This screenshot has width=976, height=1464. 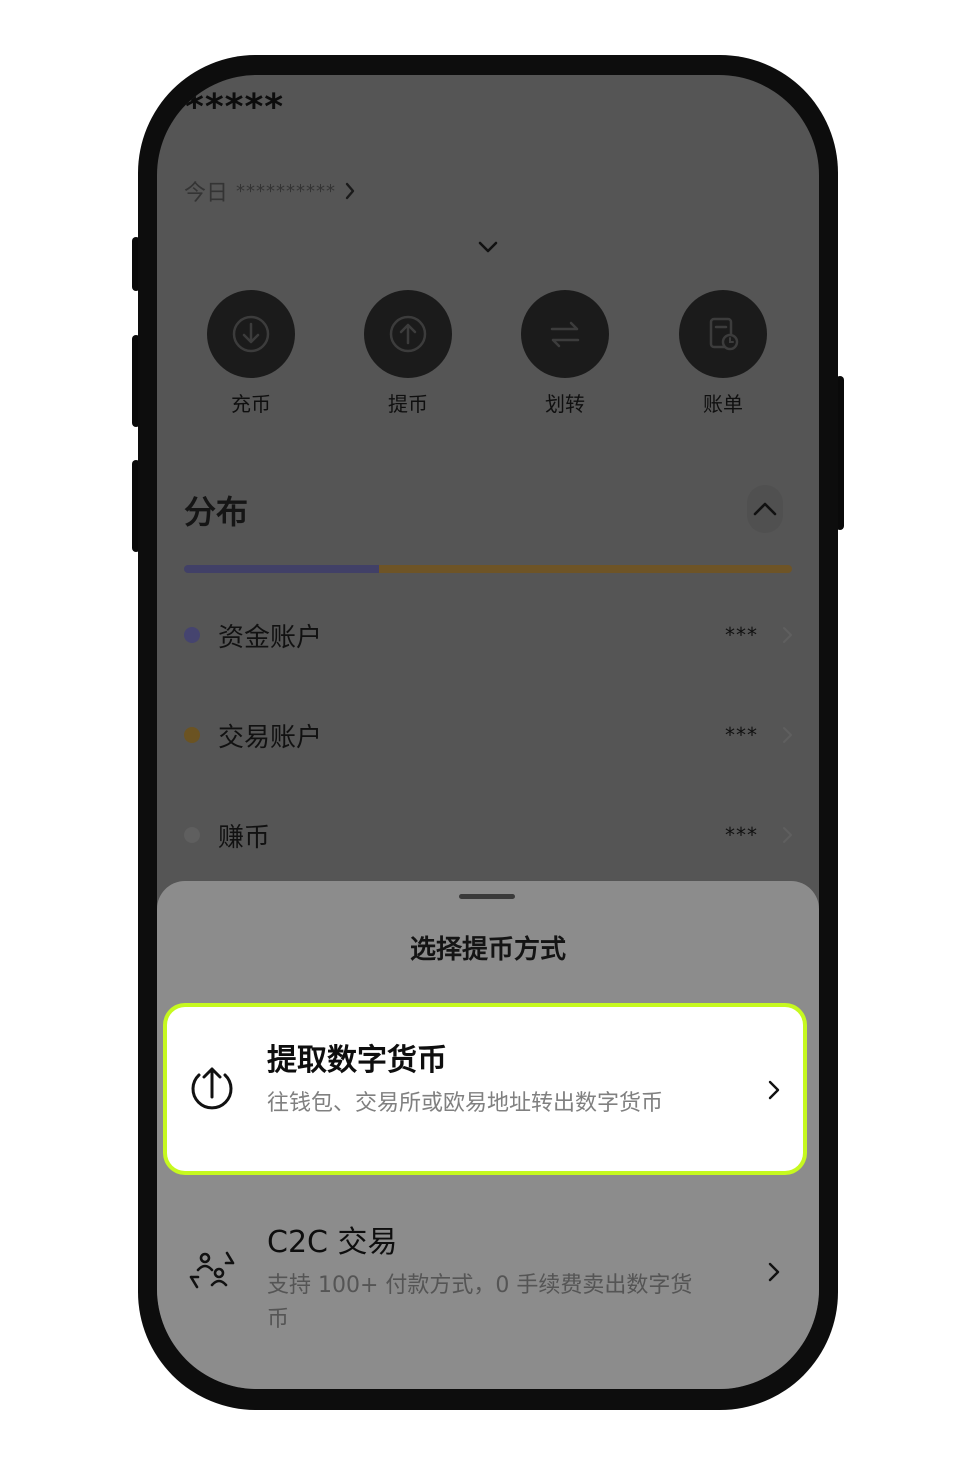 I want to click on action-label: 划转, so click(x=565, y=404).